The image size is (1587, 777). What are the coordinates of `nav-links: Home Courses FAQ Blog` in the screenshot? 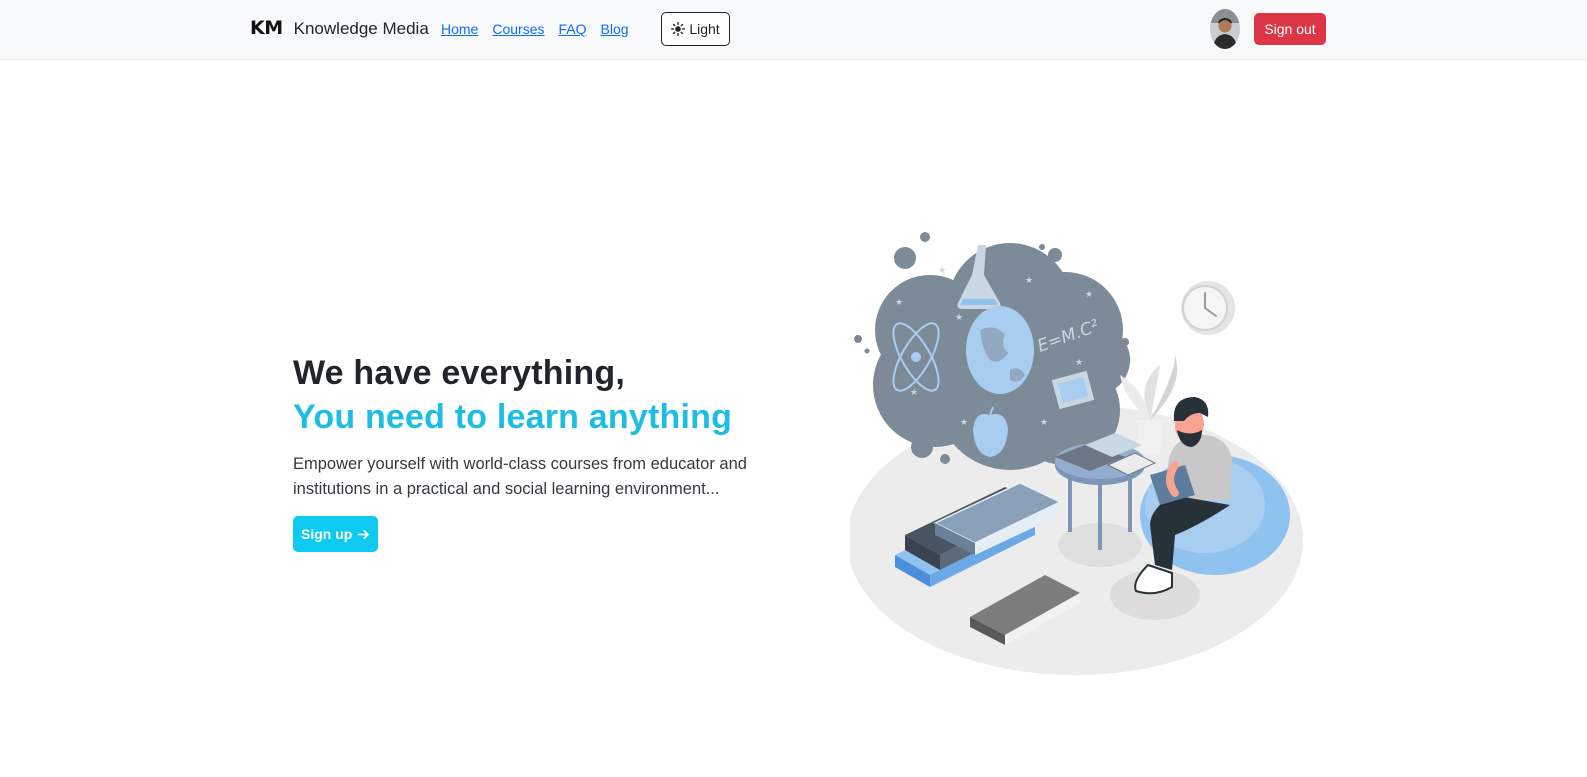 It's located at (535, 29).